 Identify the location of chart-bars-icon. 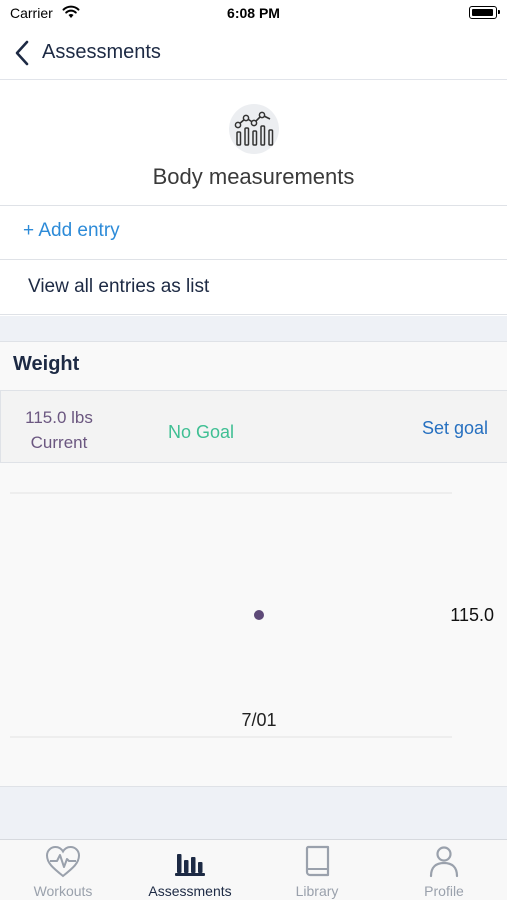
(254, 129).